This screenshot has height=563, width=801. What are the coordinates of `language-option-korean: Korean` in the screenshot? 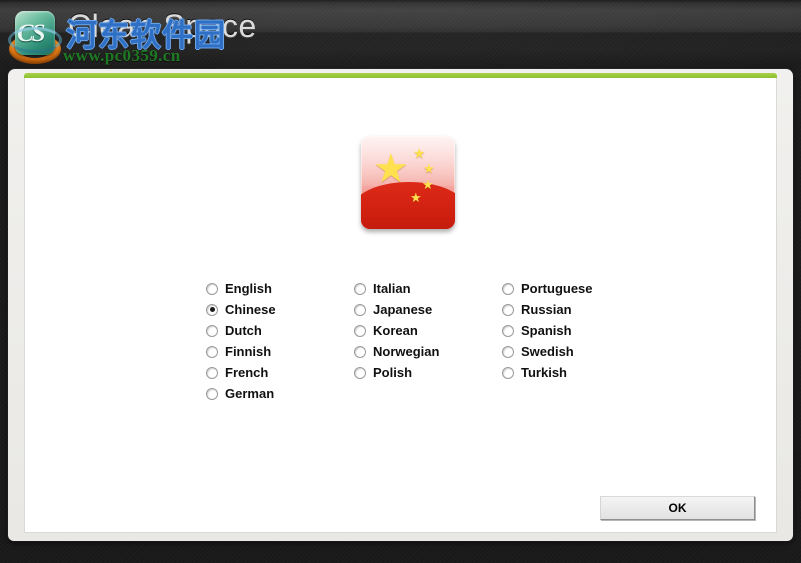 It's located at (396, 330).